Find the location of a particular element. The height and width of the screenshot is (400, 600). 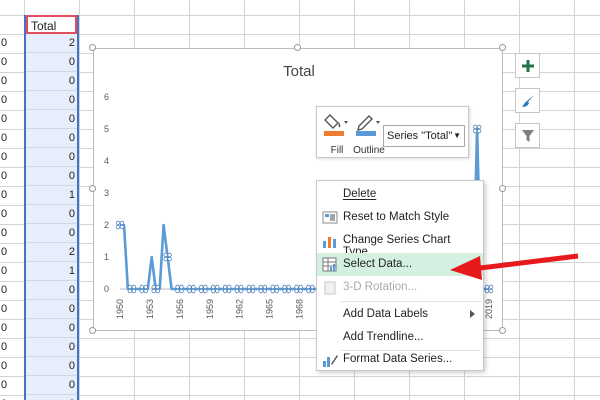

menu-item-reset-style: Reset to Match Style is located at coordinates (400, 217).